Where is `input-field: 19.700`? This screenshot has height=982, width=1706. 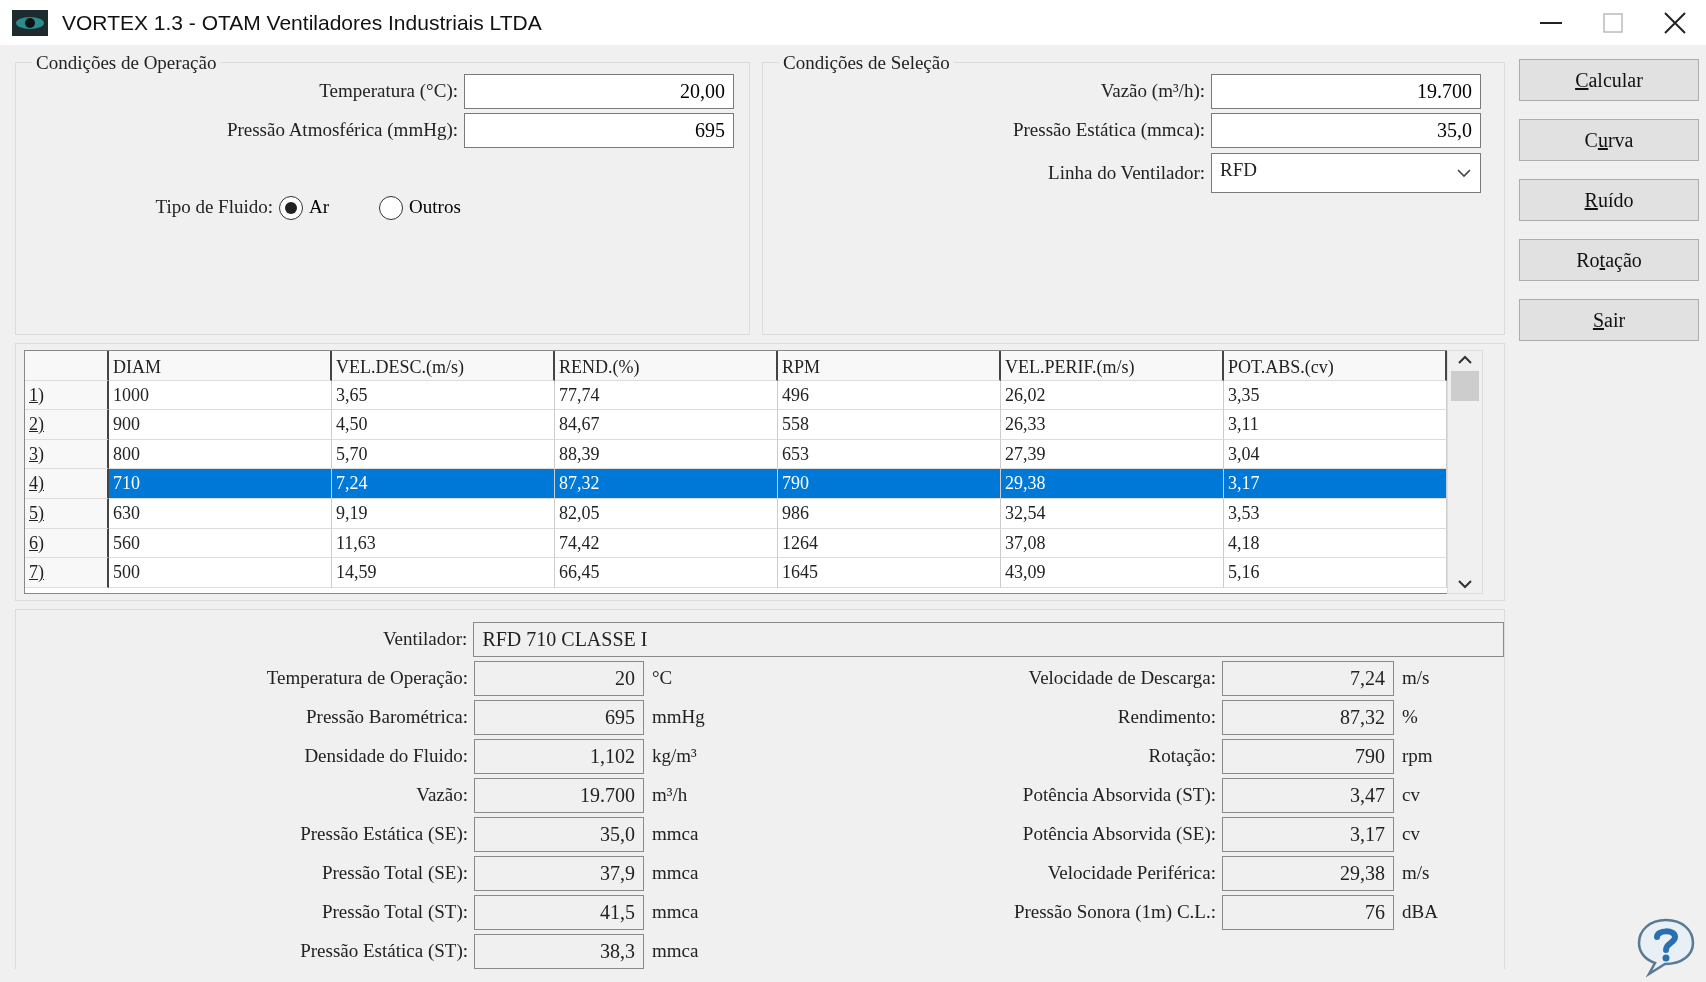 input-field: 19.700 is located at coordinates (1346, 91).